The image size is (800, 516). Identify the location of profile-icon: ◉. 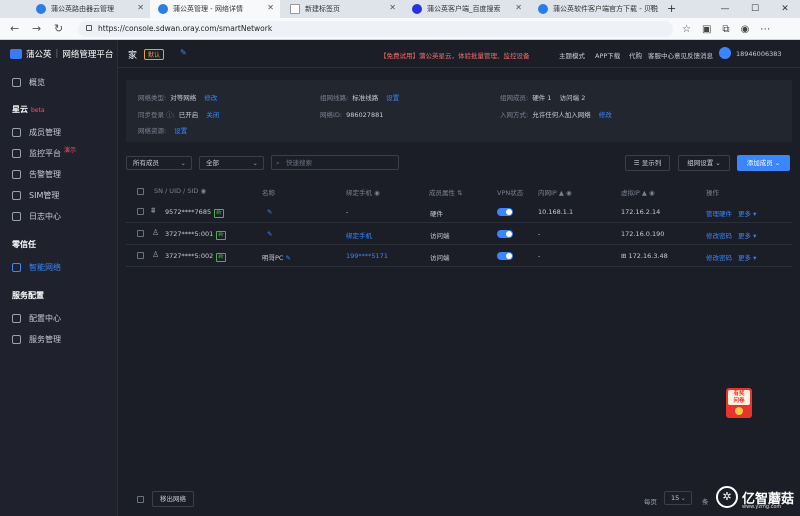
(745, 29).